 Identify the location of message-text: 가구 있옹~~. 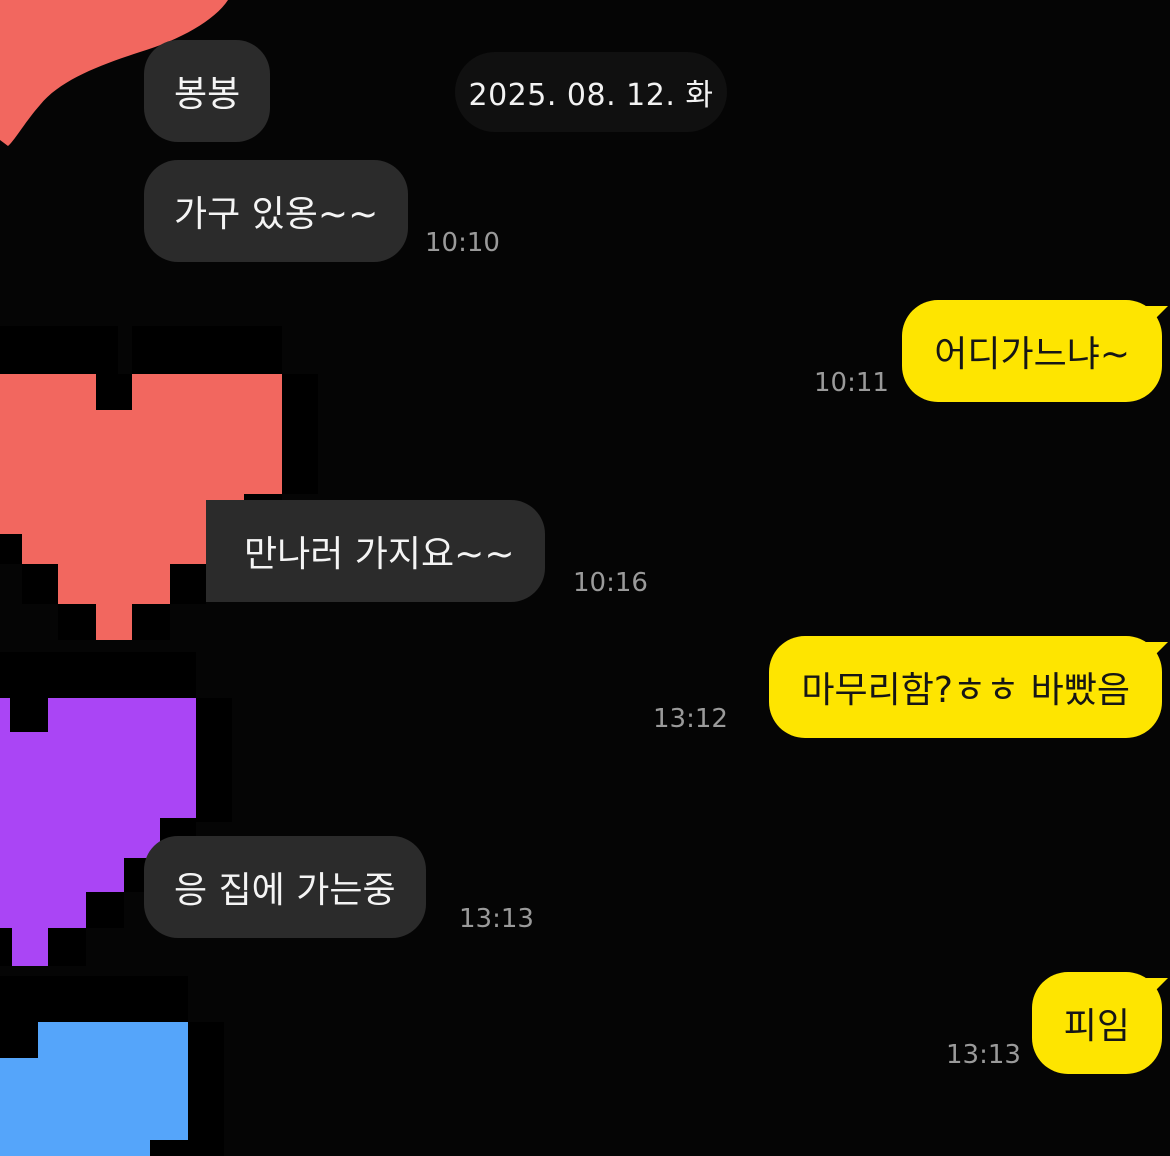
(276, 214).